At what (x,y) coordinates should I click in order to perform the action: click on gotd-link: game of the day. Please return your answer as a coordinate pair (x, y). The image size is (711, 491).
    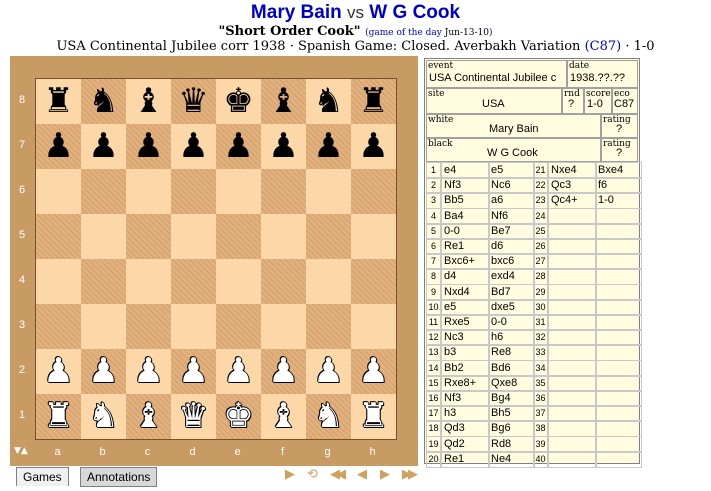
    Looking at the image, I should click on (405, 33).